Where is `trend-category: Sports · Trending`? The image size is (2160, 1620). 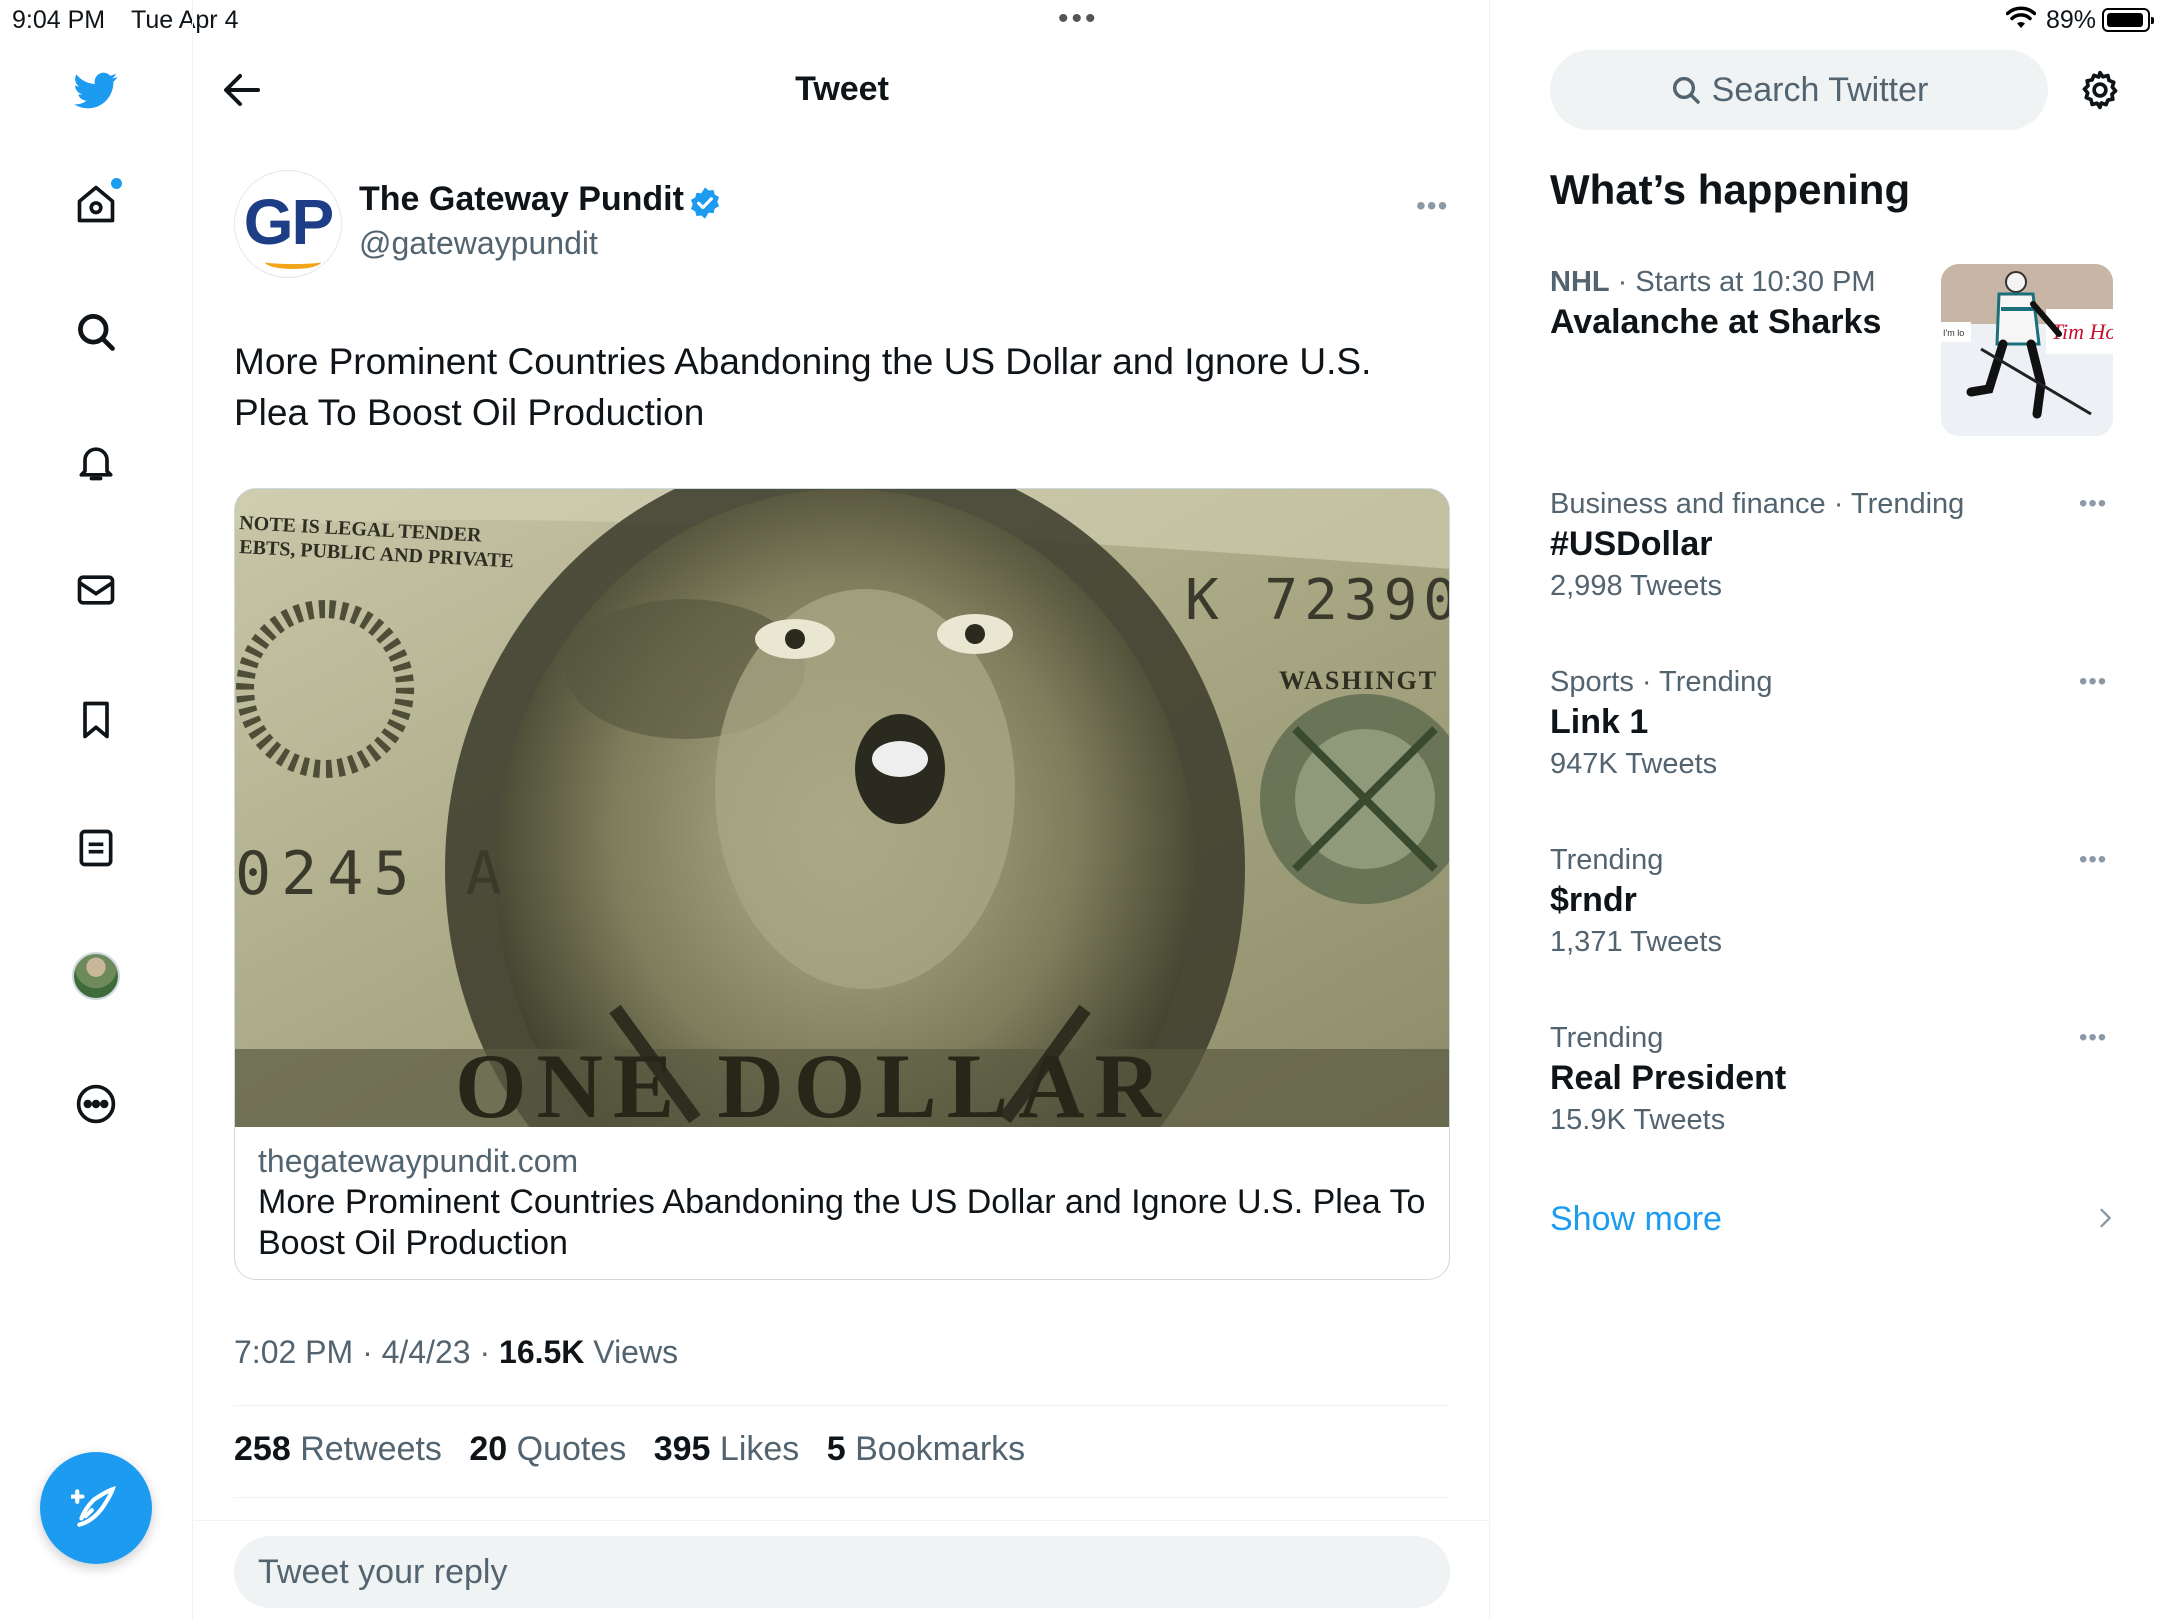
trend-category: Sports · Trending is located at coordinates (1661, 682).